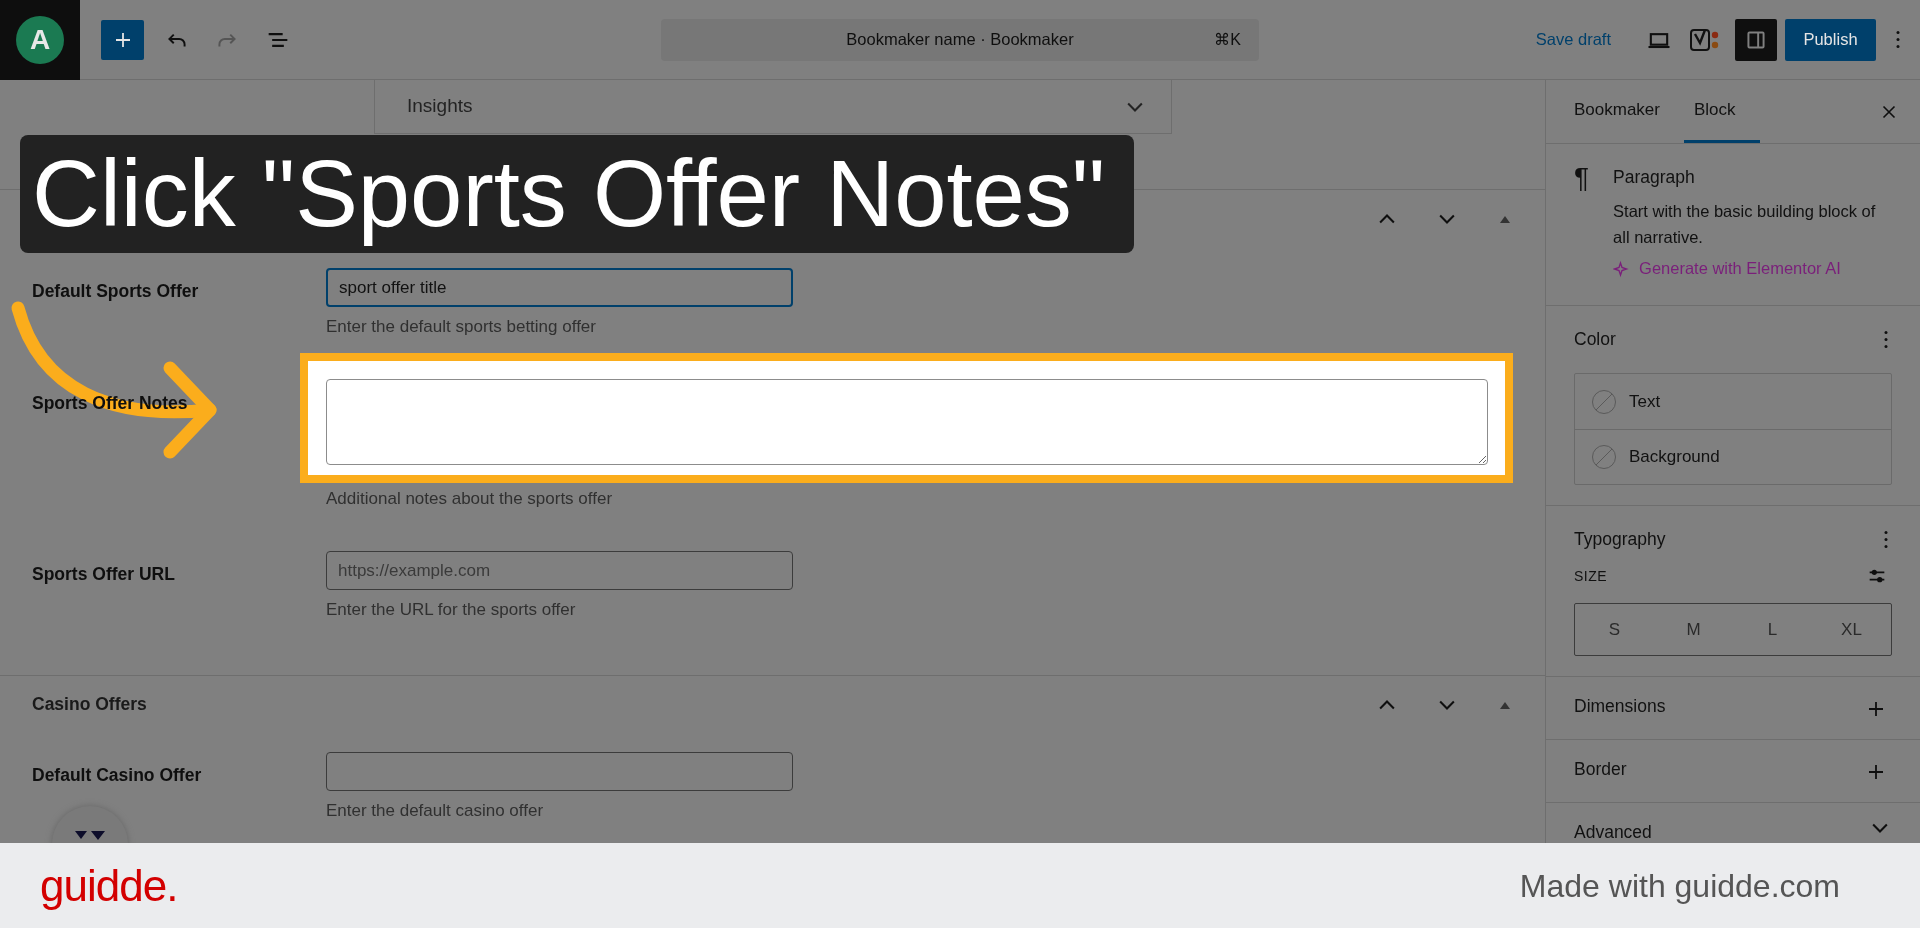  I want to click on size-option: L, so click(1772, 629).